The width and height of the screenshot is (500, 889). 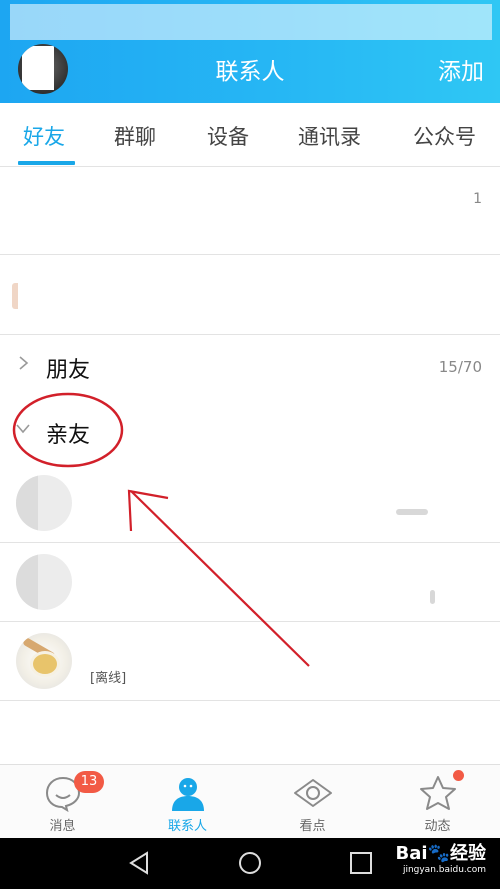 What do you see at coordinates (188, 794) in the screenshot?
I see `contacts-person-icon` at bounding box center [188, 794].